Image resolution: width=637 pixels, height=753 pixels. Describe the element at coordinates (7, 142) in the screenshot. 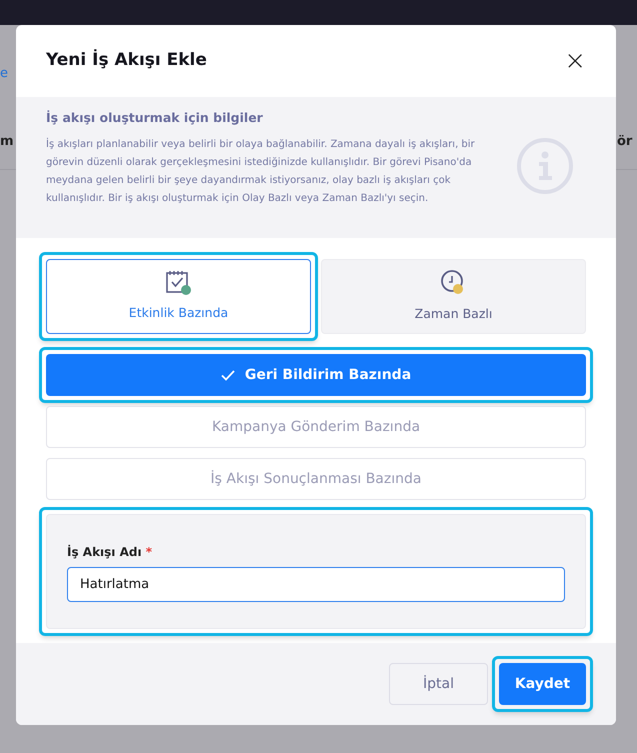

I see `column-header-fragment: m` at that location.